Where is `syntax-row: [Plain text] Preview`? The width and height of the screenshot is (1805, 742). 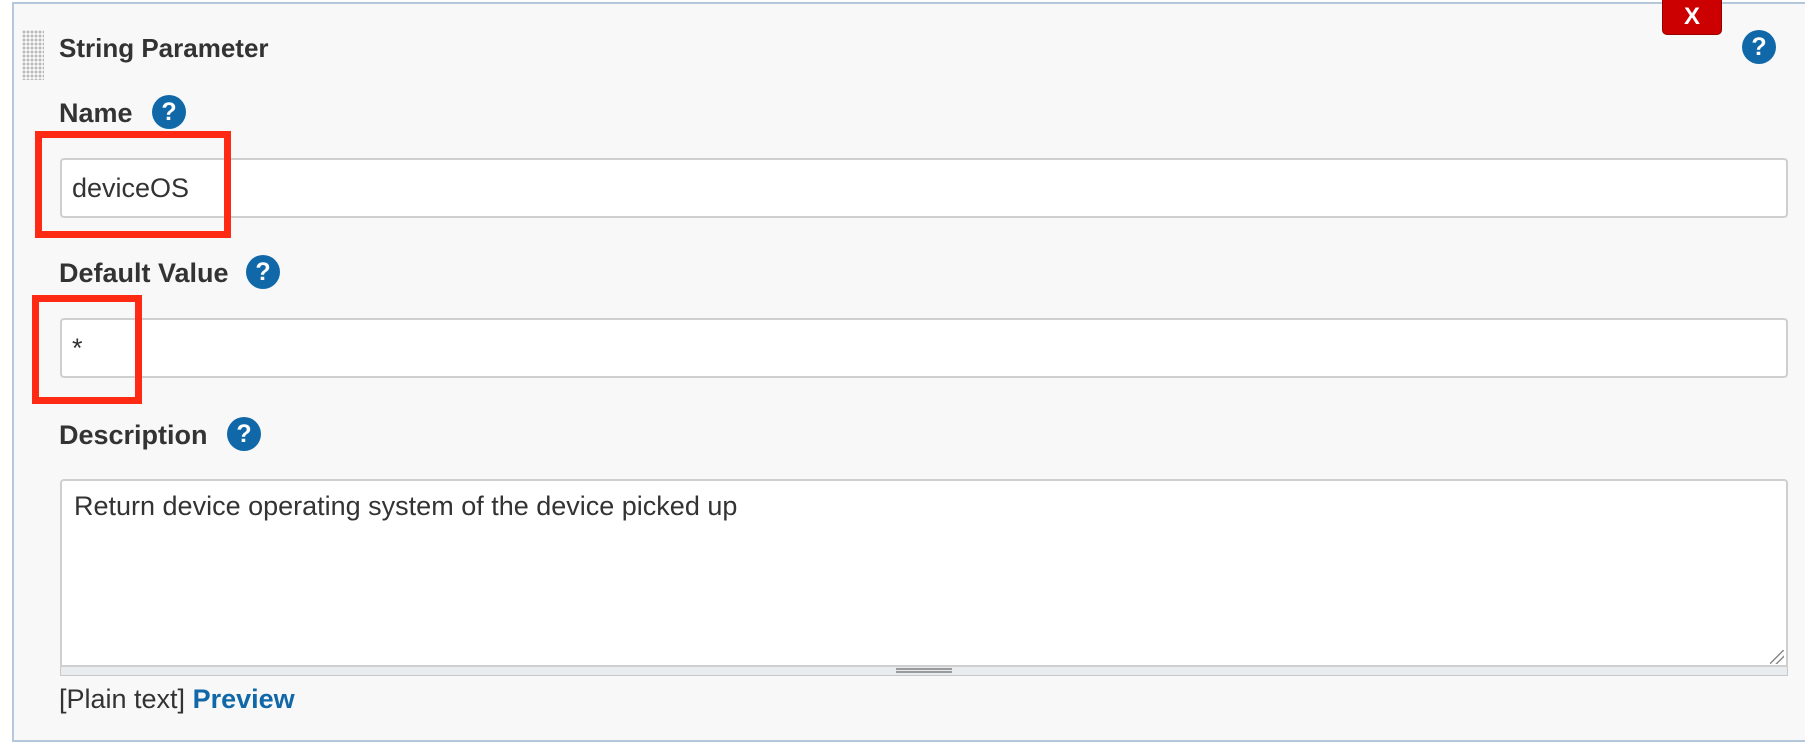 syntax-row: [Plain text] Preview is located at coordinates (177, 699).